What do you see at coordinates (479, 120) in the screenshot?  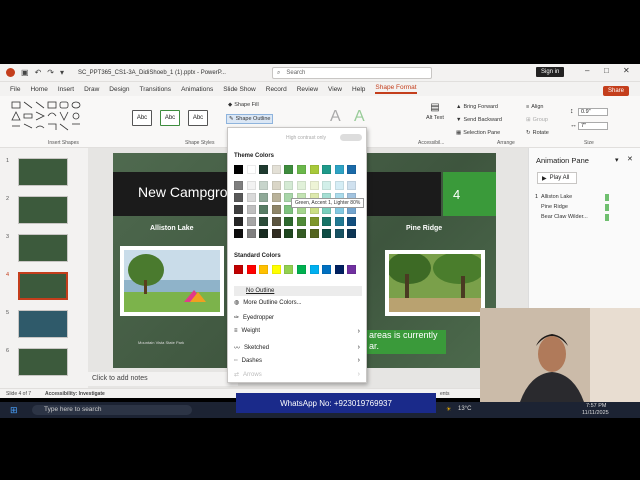 I see `send-backward-button: ▼ Send Backward` at bounding box center [479, 120].